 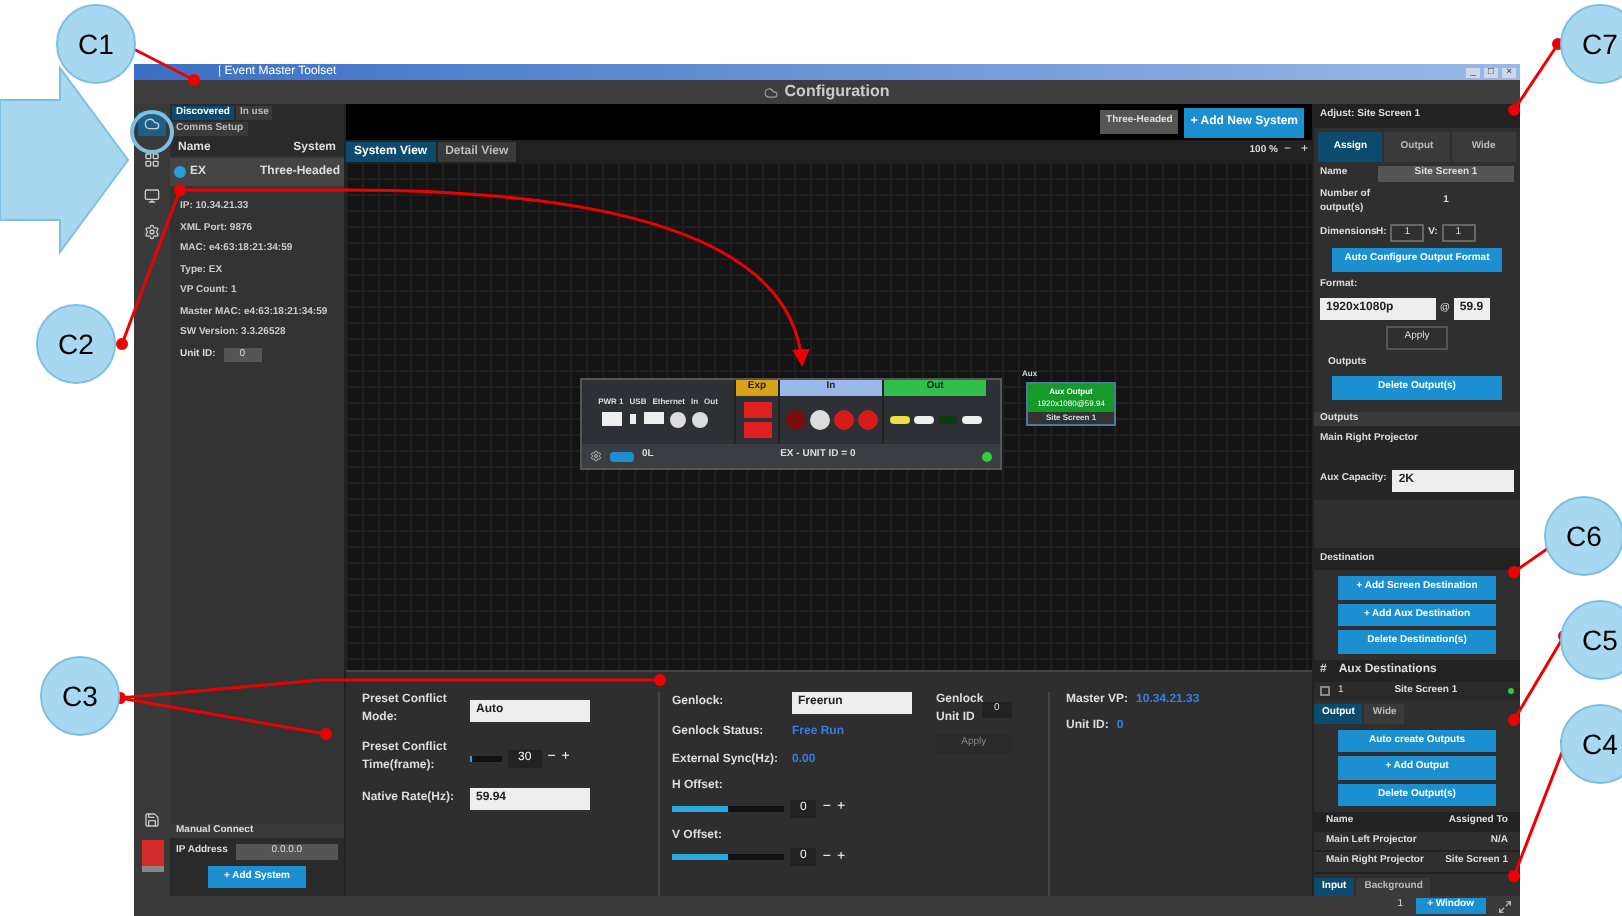 I want to click on callout-bubble: C5, so click(x=1591, y=640).